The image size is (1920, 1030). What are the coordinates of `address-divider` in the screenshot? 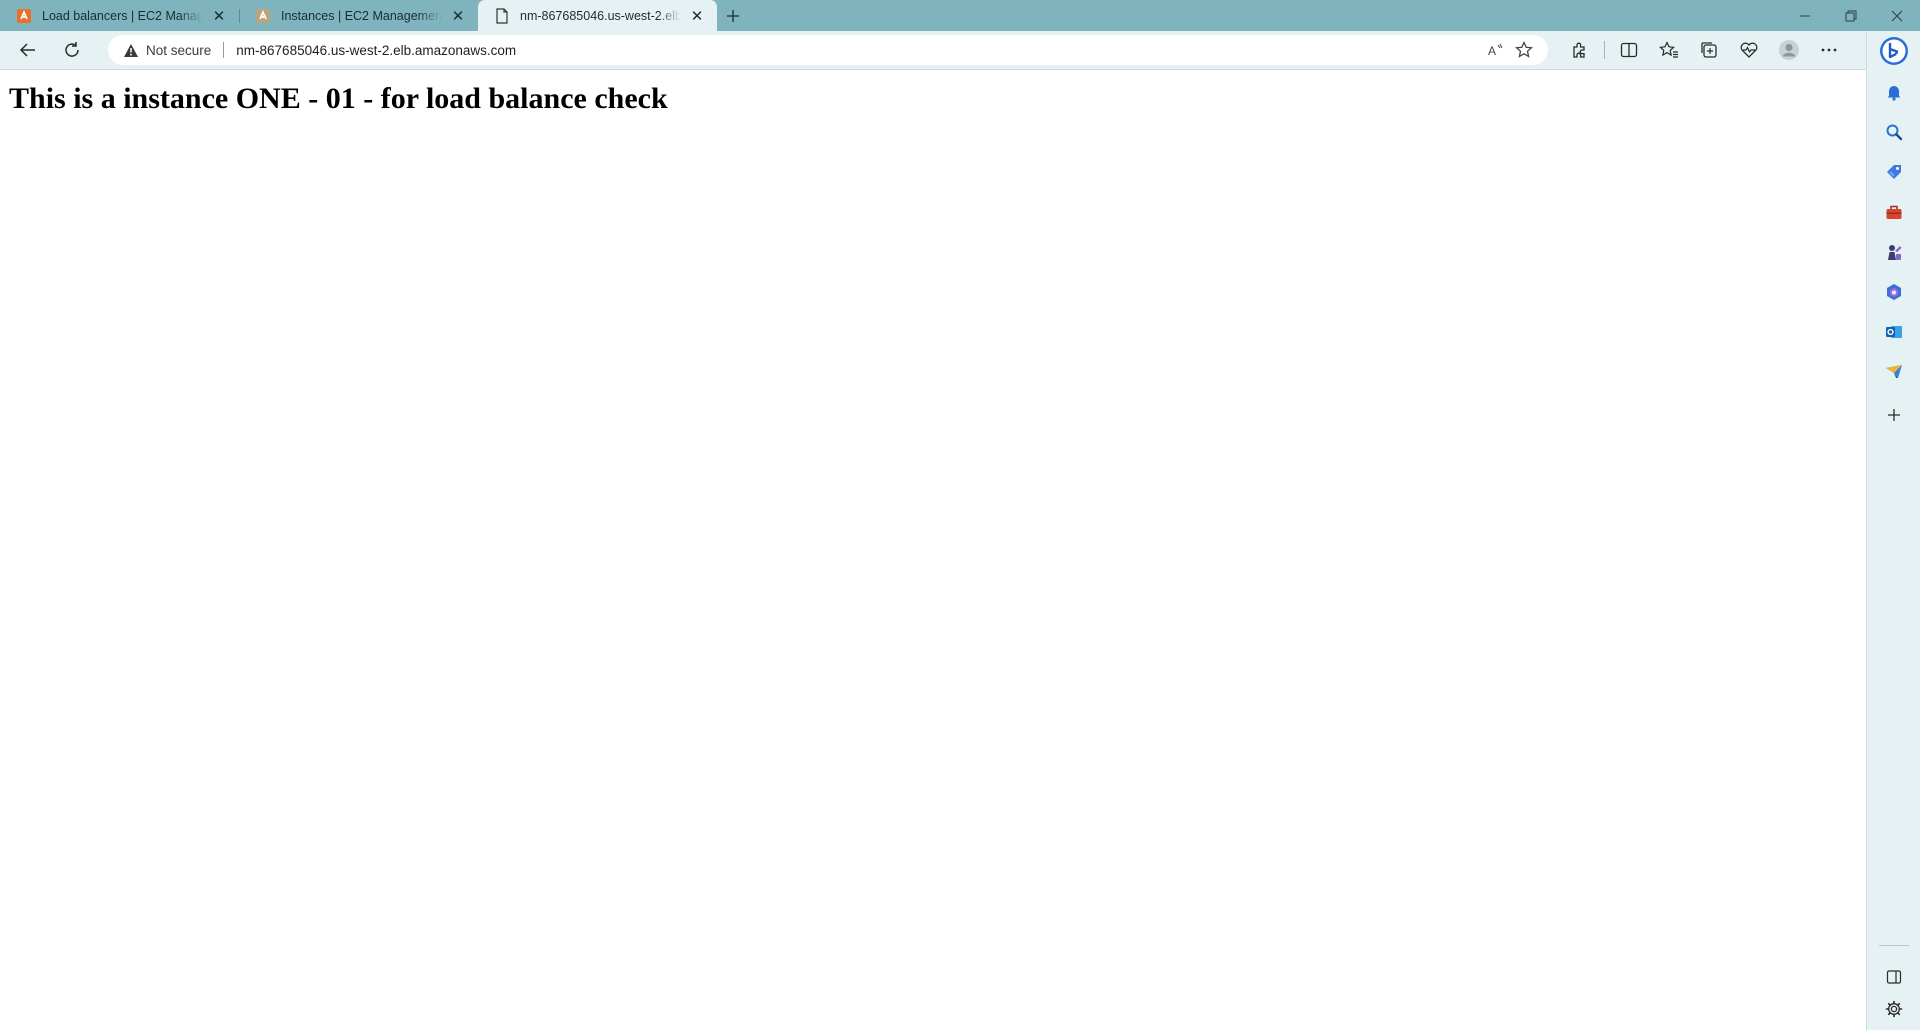 It's located at (224, 50).